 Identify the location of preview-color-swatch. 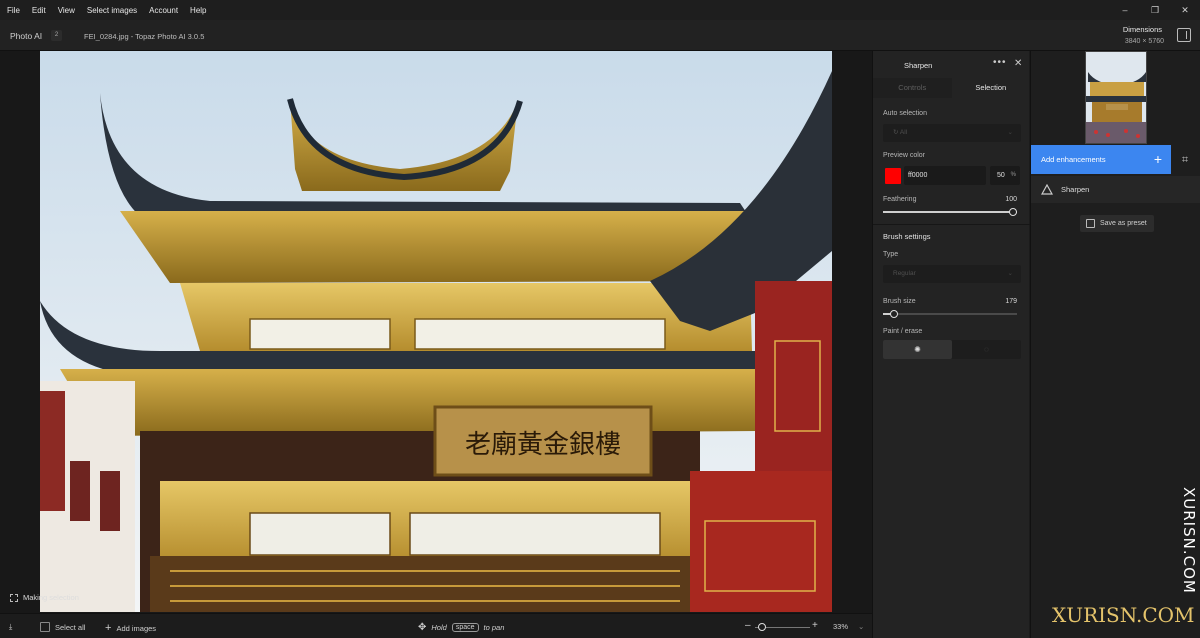
(893, 176).